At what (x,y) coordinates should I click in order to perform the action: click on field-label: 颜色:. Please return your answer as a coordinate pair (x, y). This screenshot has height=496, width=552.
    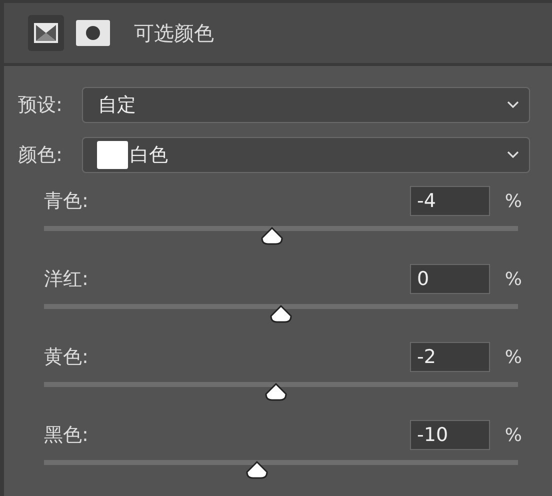
    Looking at the image, I should click on (41, 155).